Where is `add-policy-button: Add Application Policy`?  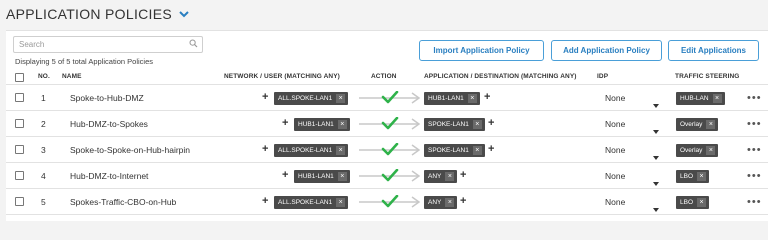 add-policy-button: Add Application Policy is located at coordinates (606, 50).